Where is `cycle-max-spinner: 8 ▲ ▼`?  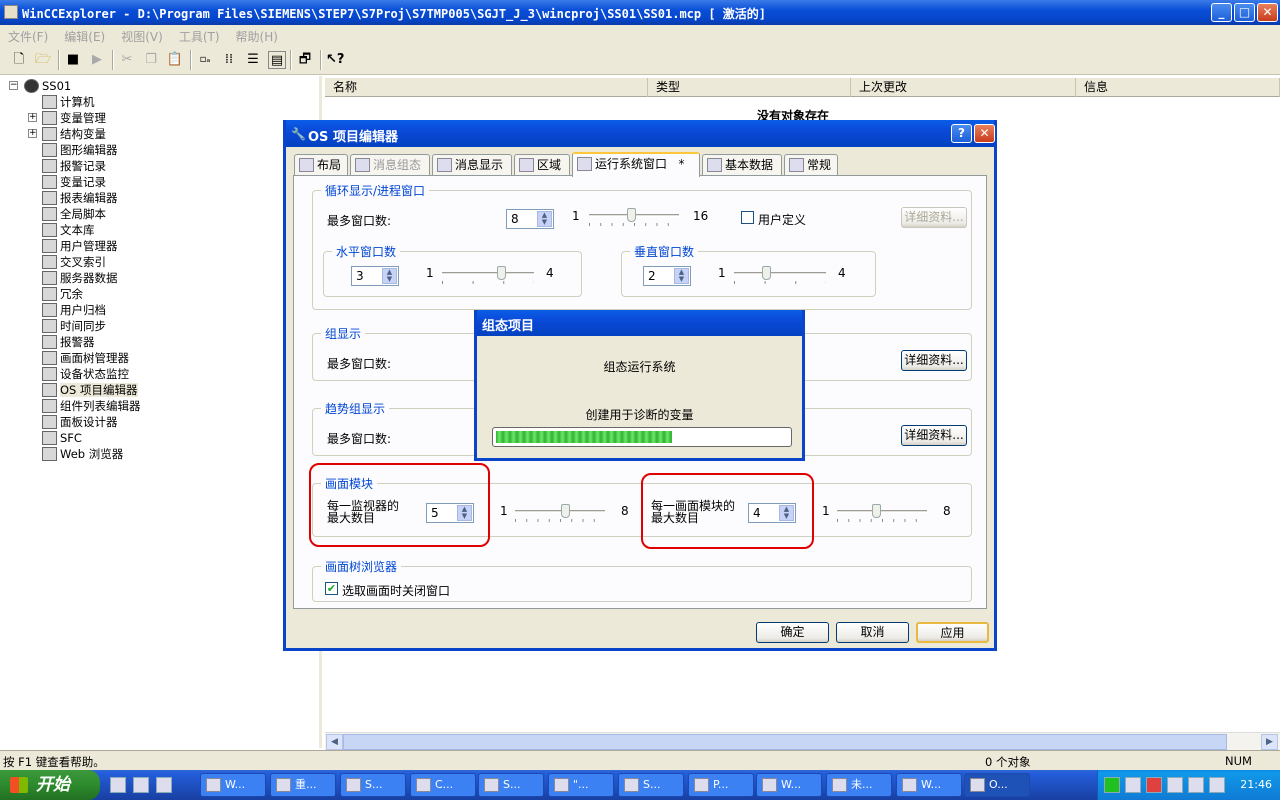 cycle-max-spinner: 8 ▲ ▼ is located at coordinates (530, 219).